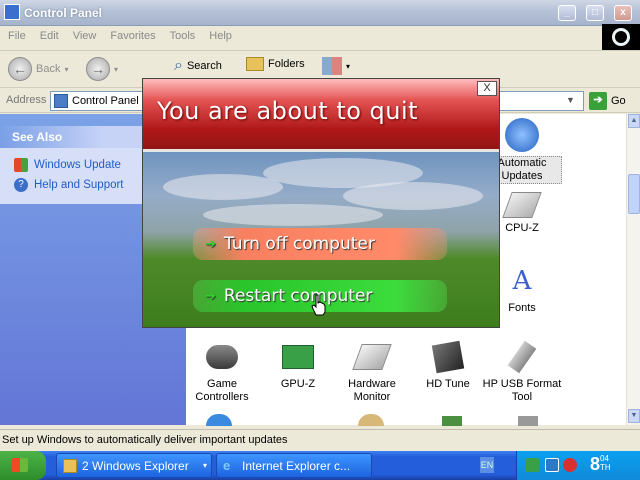 The height and width of the screenshot is (480, 640). What do you see at coordinates (372, 390) in the screenshot?
I see `hardware-monitor-label: Hardware Monitor` at bounding box center [372, 390].